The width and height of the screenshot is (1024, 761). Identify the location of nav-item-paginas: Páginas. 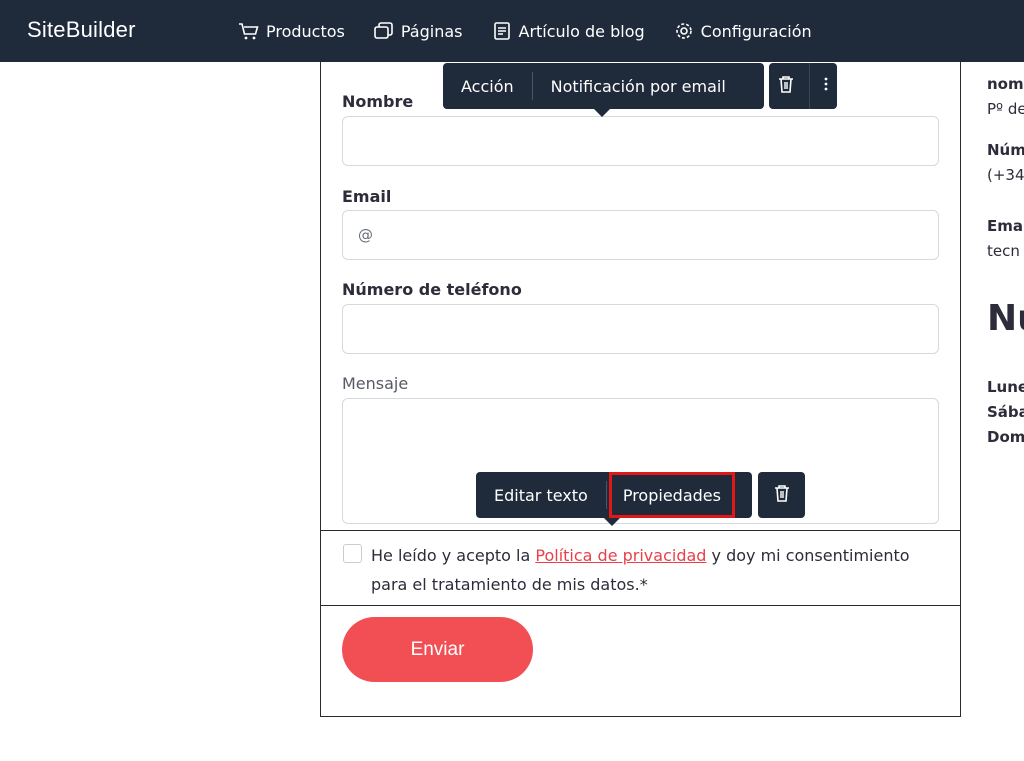
(418, 31).